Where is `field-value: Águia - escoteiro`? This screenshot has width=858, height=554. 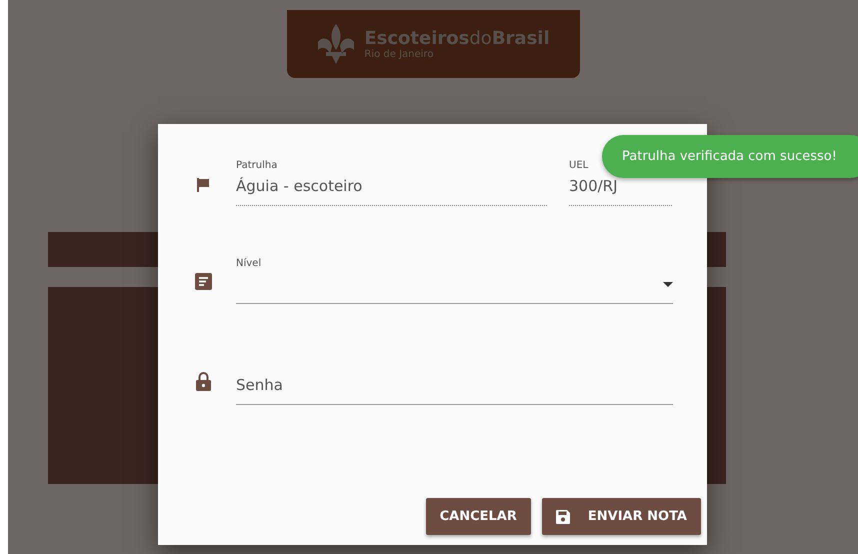
field-value: Águia - escoteiro is located at coordinates (300, 186).